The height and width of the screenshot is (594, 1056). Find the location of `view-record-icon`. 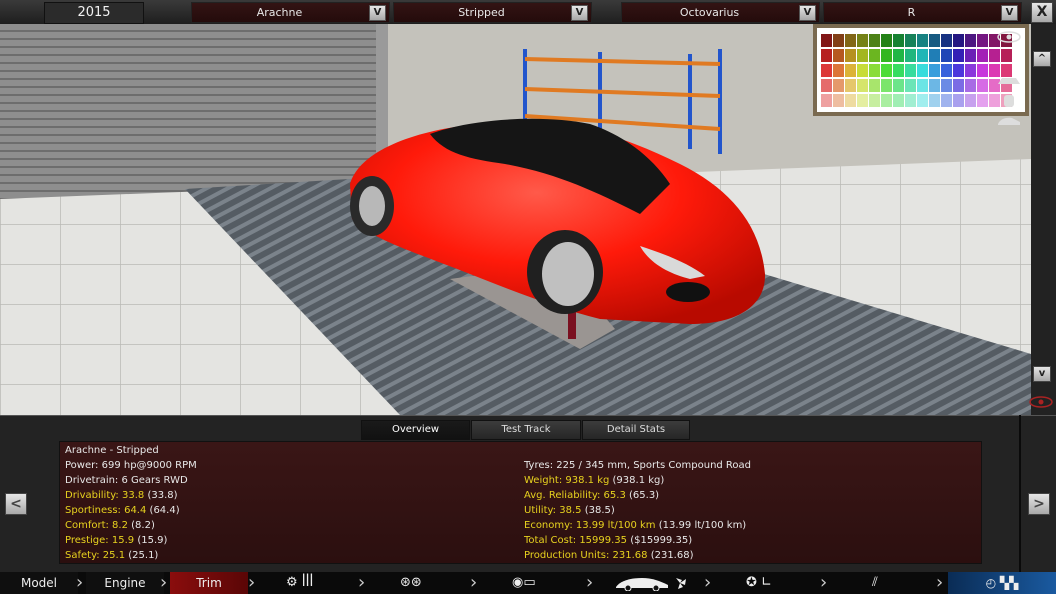

view-record-icon is located at coordinates (1041, 402).